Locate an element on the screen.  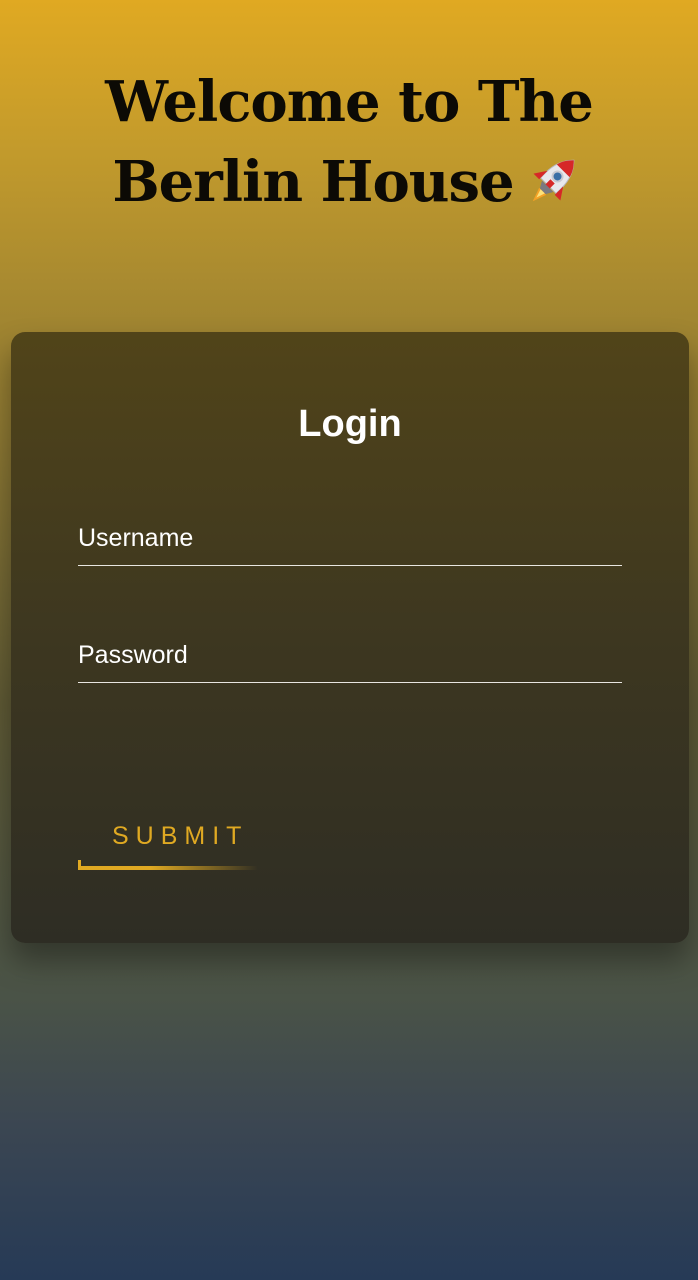
password-input is located at coordinates (350, 656).